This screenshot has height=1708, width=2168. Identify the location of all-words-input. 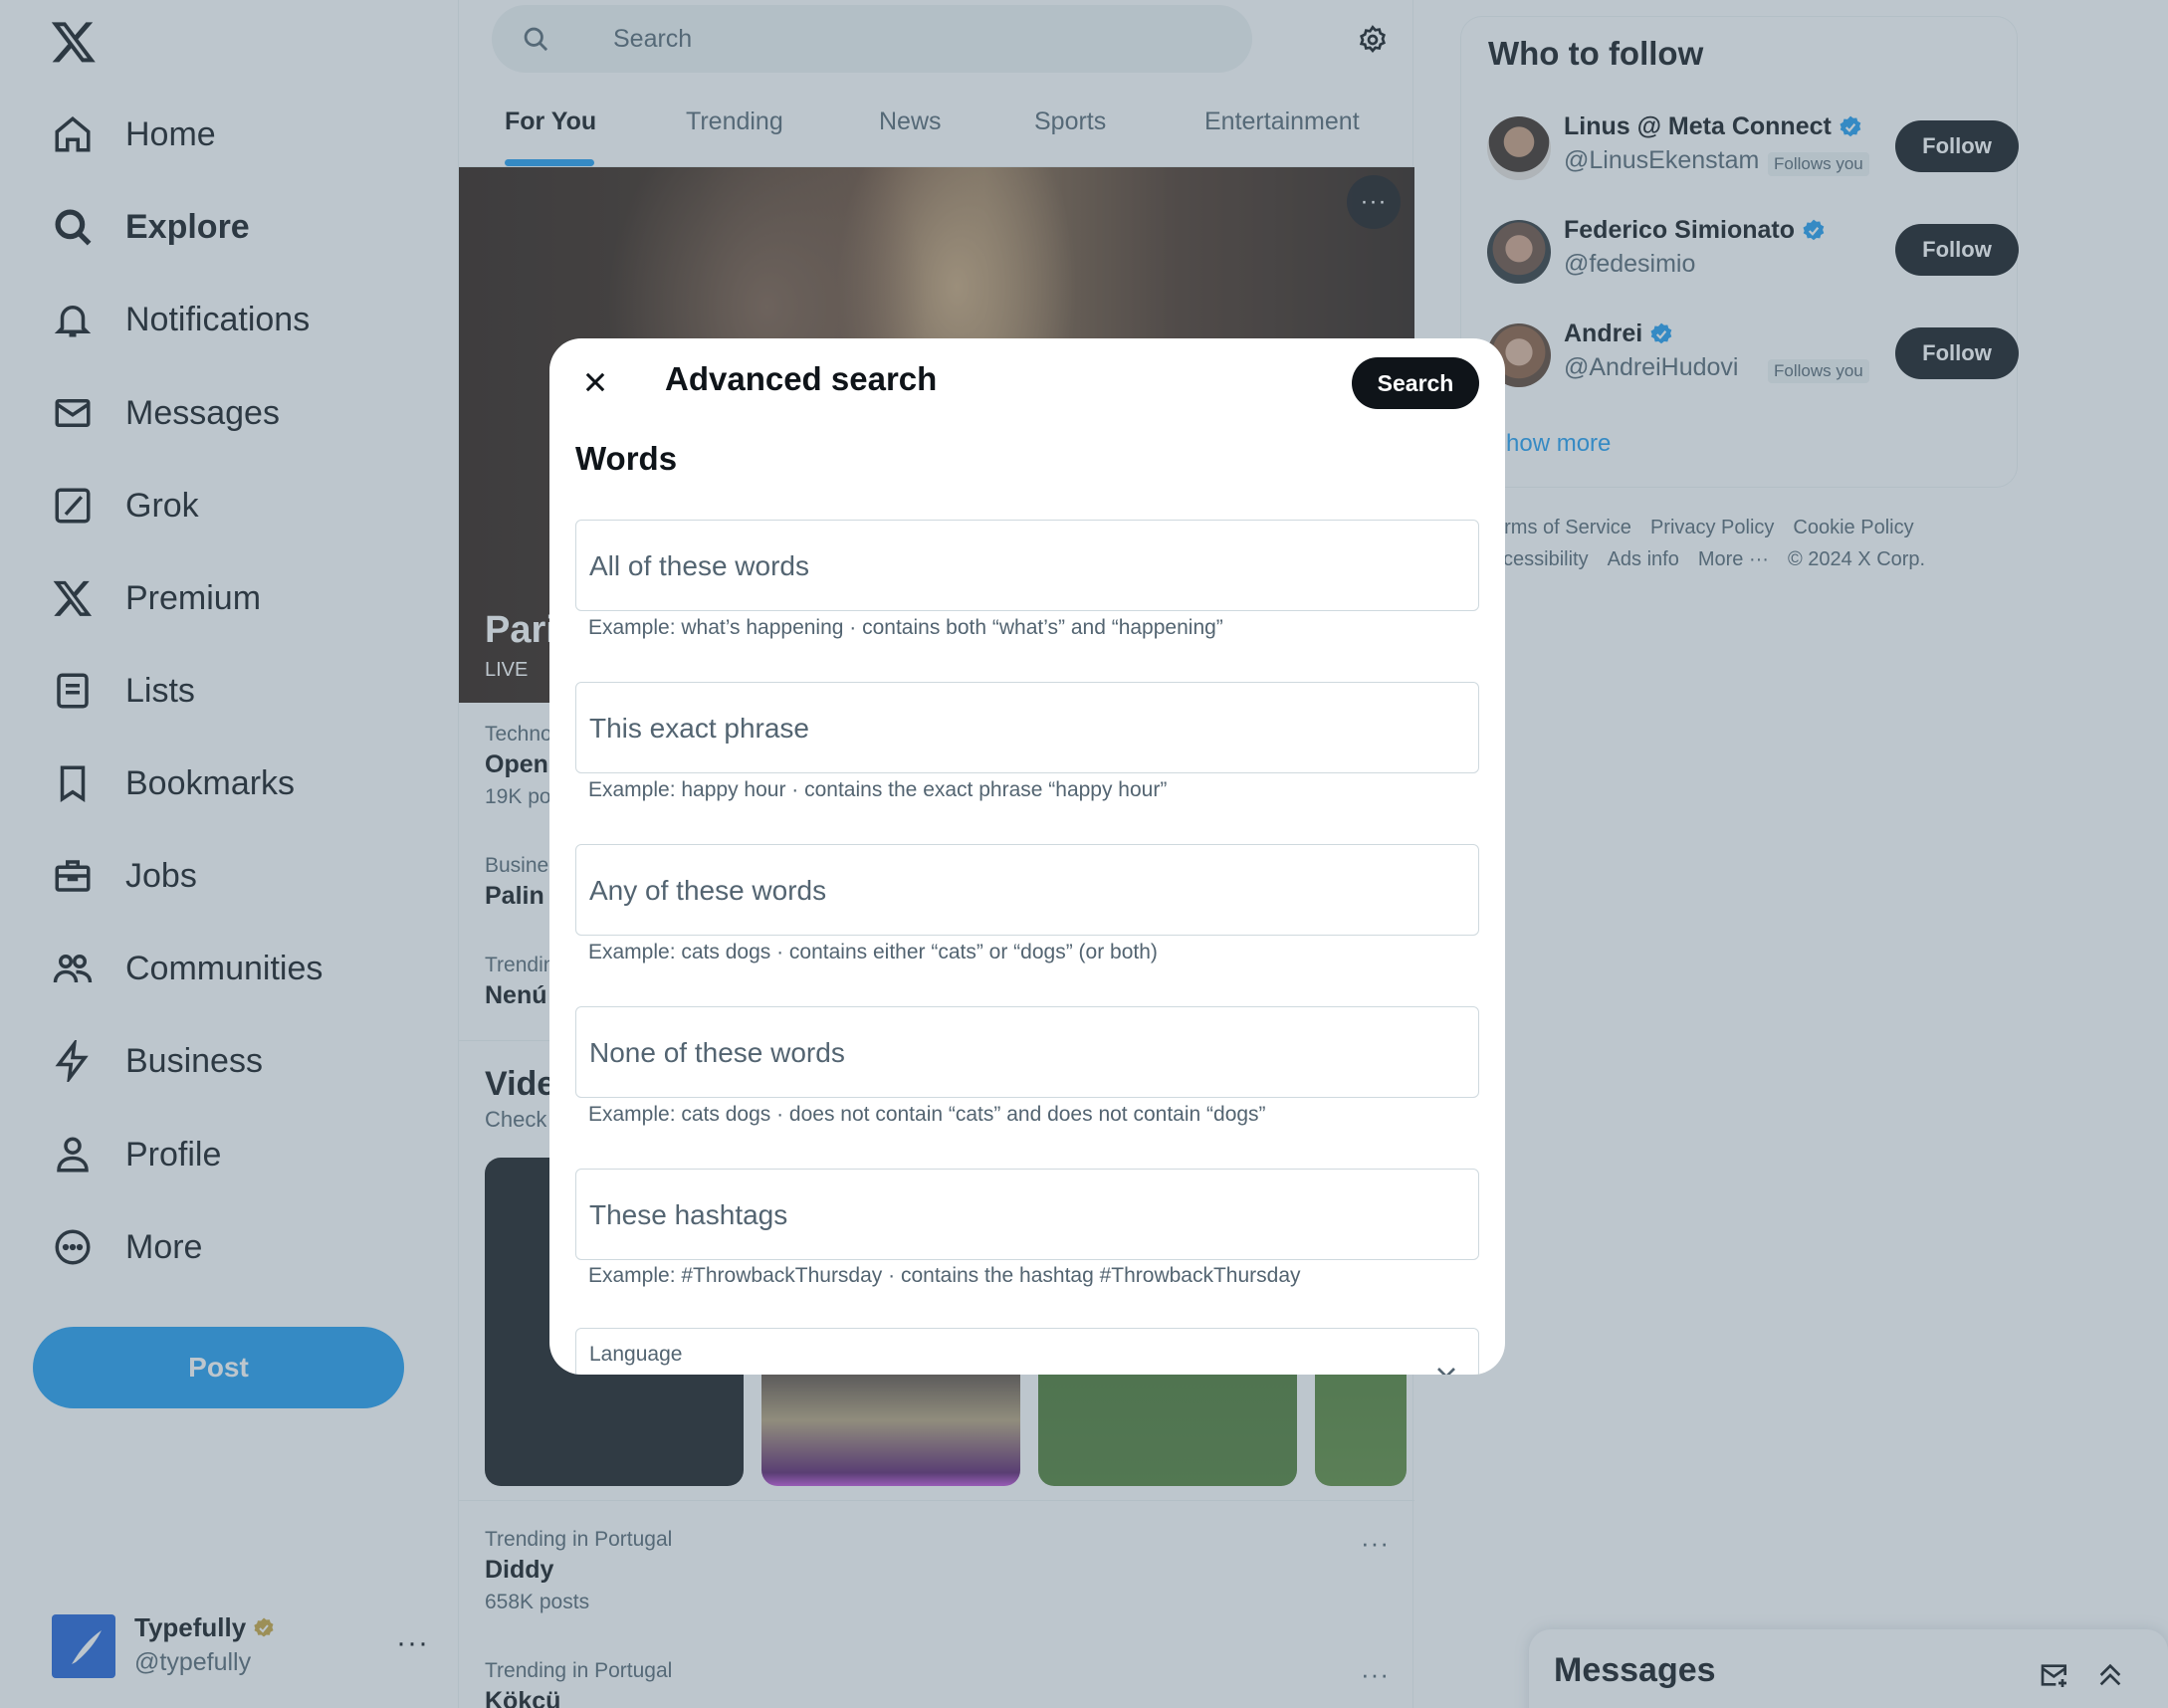
(1027, 566).